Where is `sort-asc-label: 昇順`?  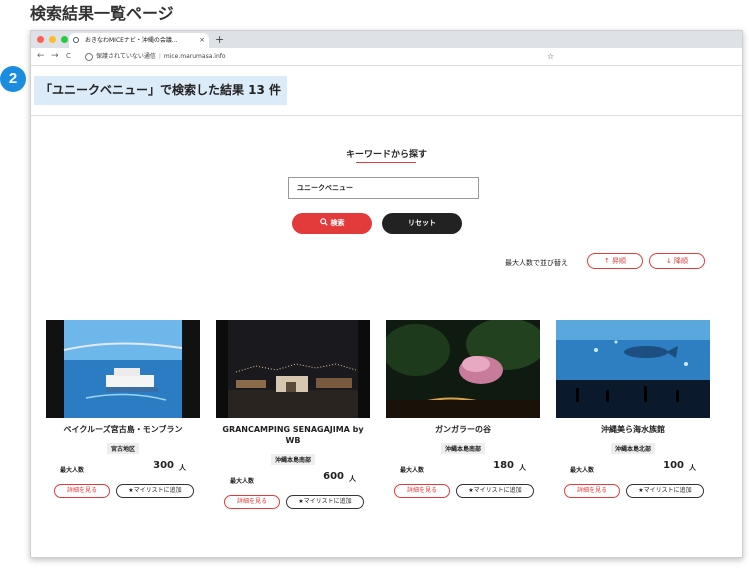
sort-asc-label: 昇順 is located at coordinates (619, 261).